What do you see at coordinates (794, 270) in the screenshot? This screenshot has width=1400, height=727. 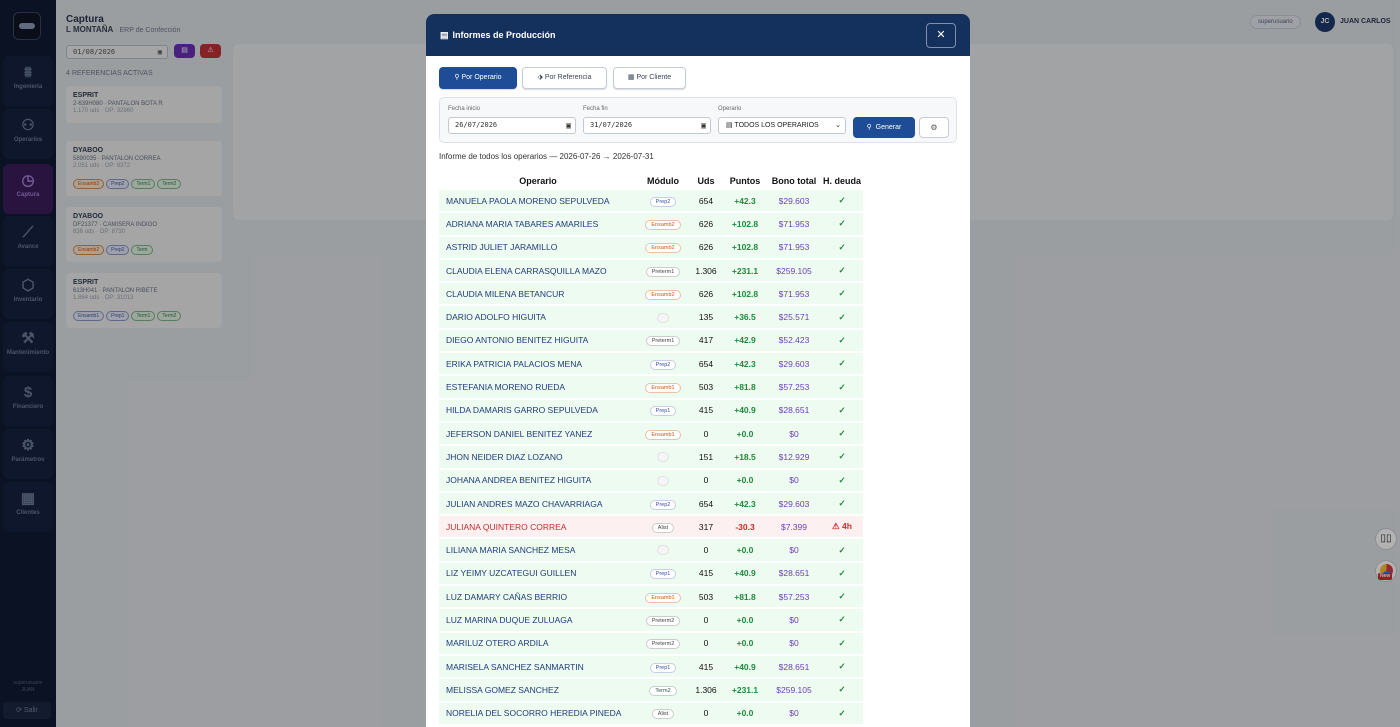 I see `bonus-cell: $259.105` at bounding box center [794, 270].